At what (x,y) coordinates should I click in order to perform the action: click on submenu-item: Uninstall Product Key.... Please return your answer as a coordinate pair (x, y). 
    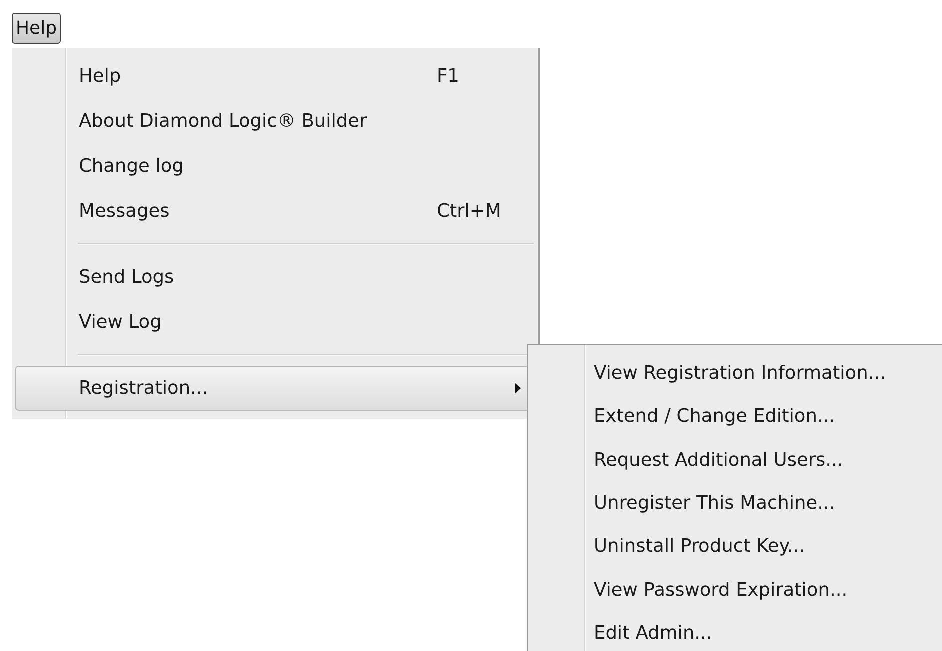
    Looking at the image, I should click on (735, 546).